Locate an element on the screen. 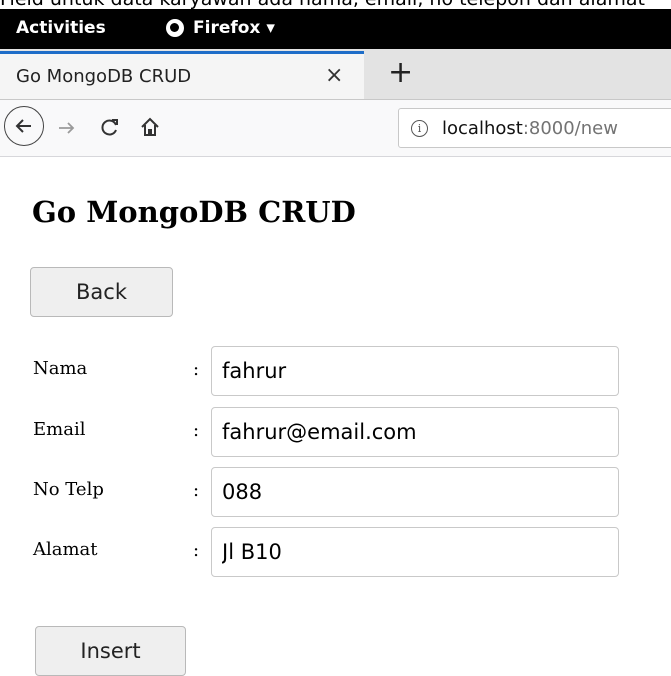 The height and width of the screenshot is (676, 671). email-input is located at coordinates (415, 432).